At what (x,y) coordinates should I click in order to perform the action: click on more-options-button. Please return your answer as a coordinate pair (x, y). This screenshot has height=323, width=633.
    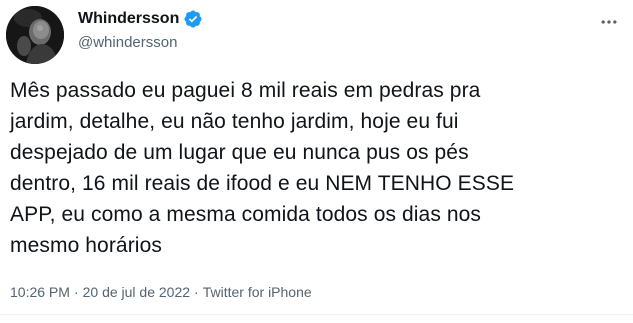
    Looking at the image, I should click on (609, 22).